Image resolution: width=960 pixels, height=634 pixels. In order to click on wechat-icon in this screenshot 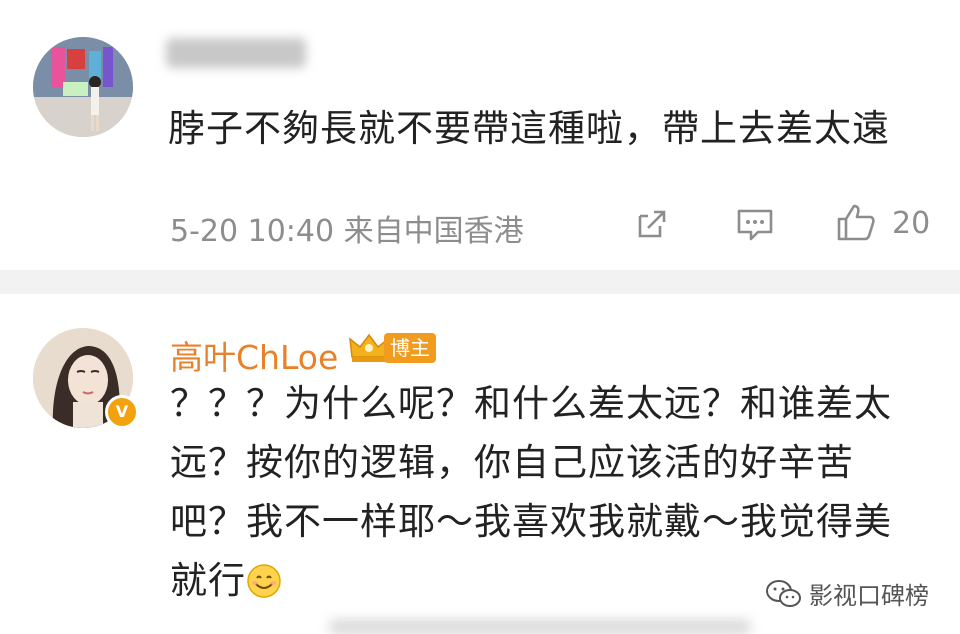, I will do `click(783, 593)`.